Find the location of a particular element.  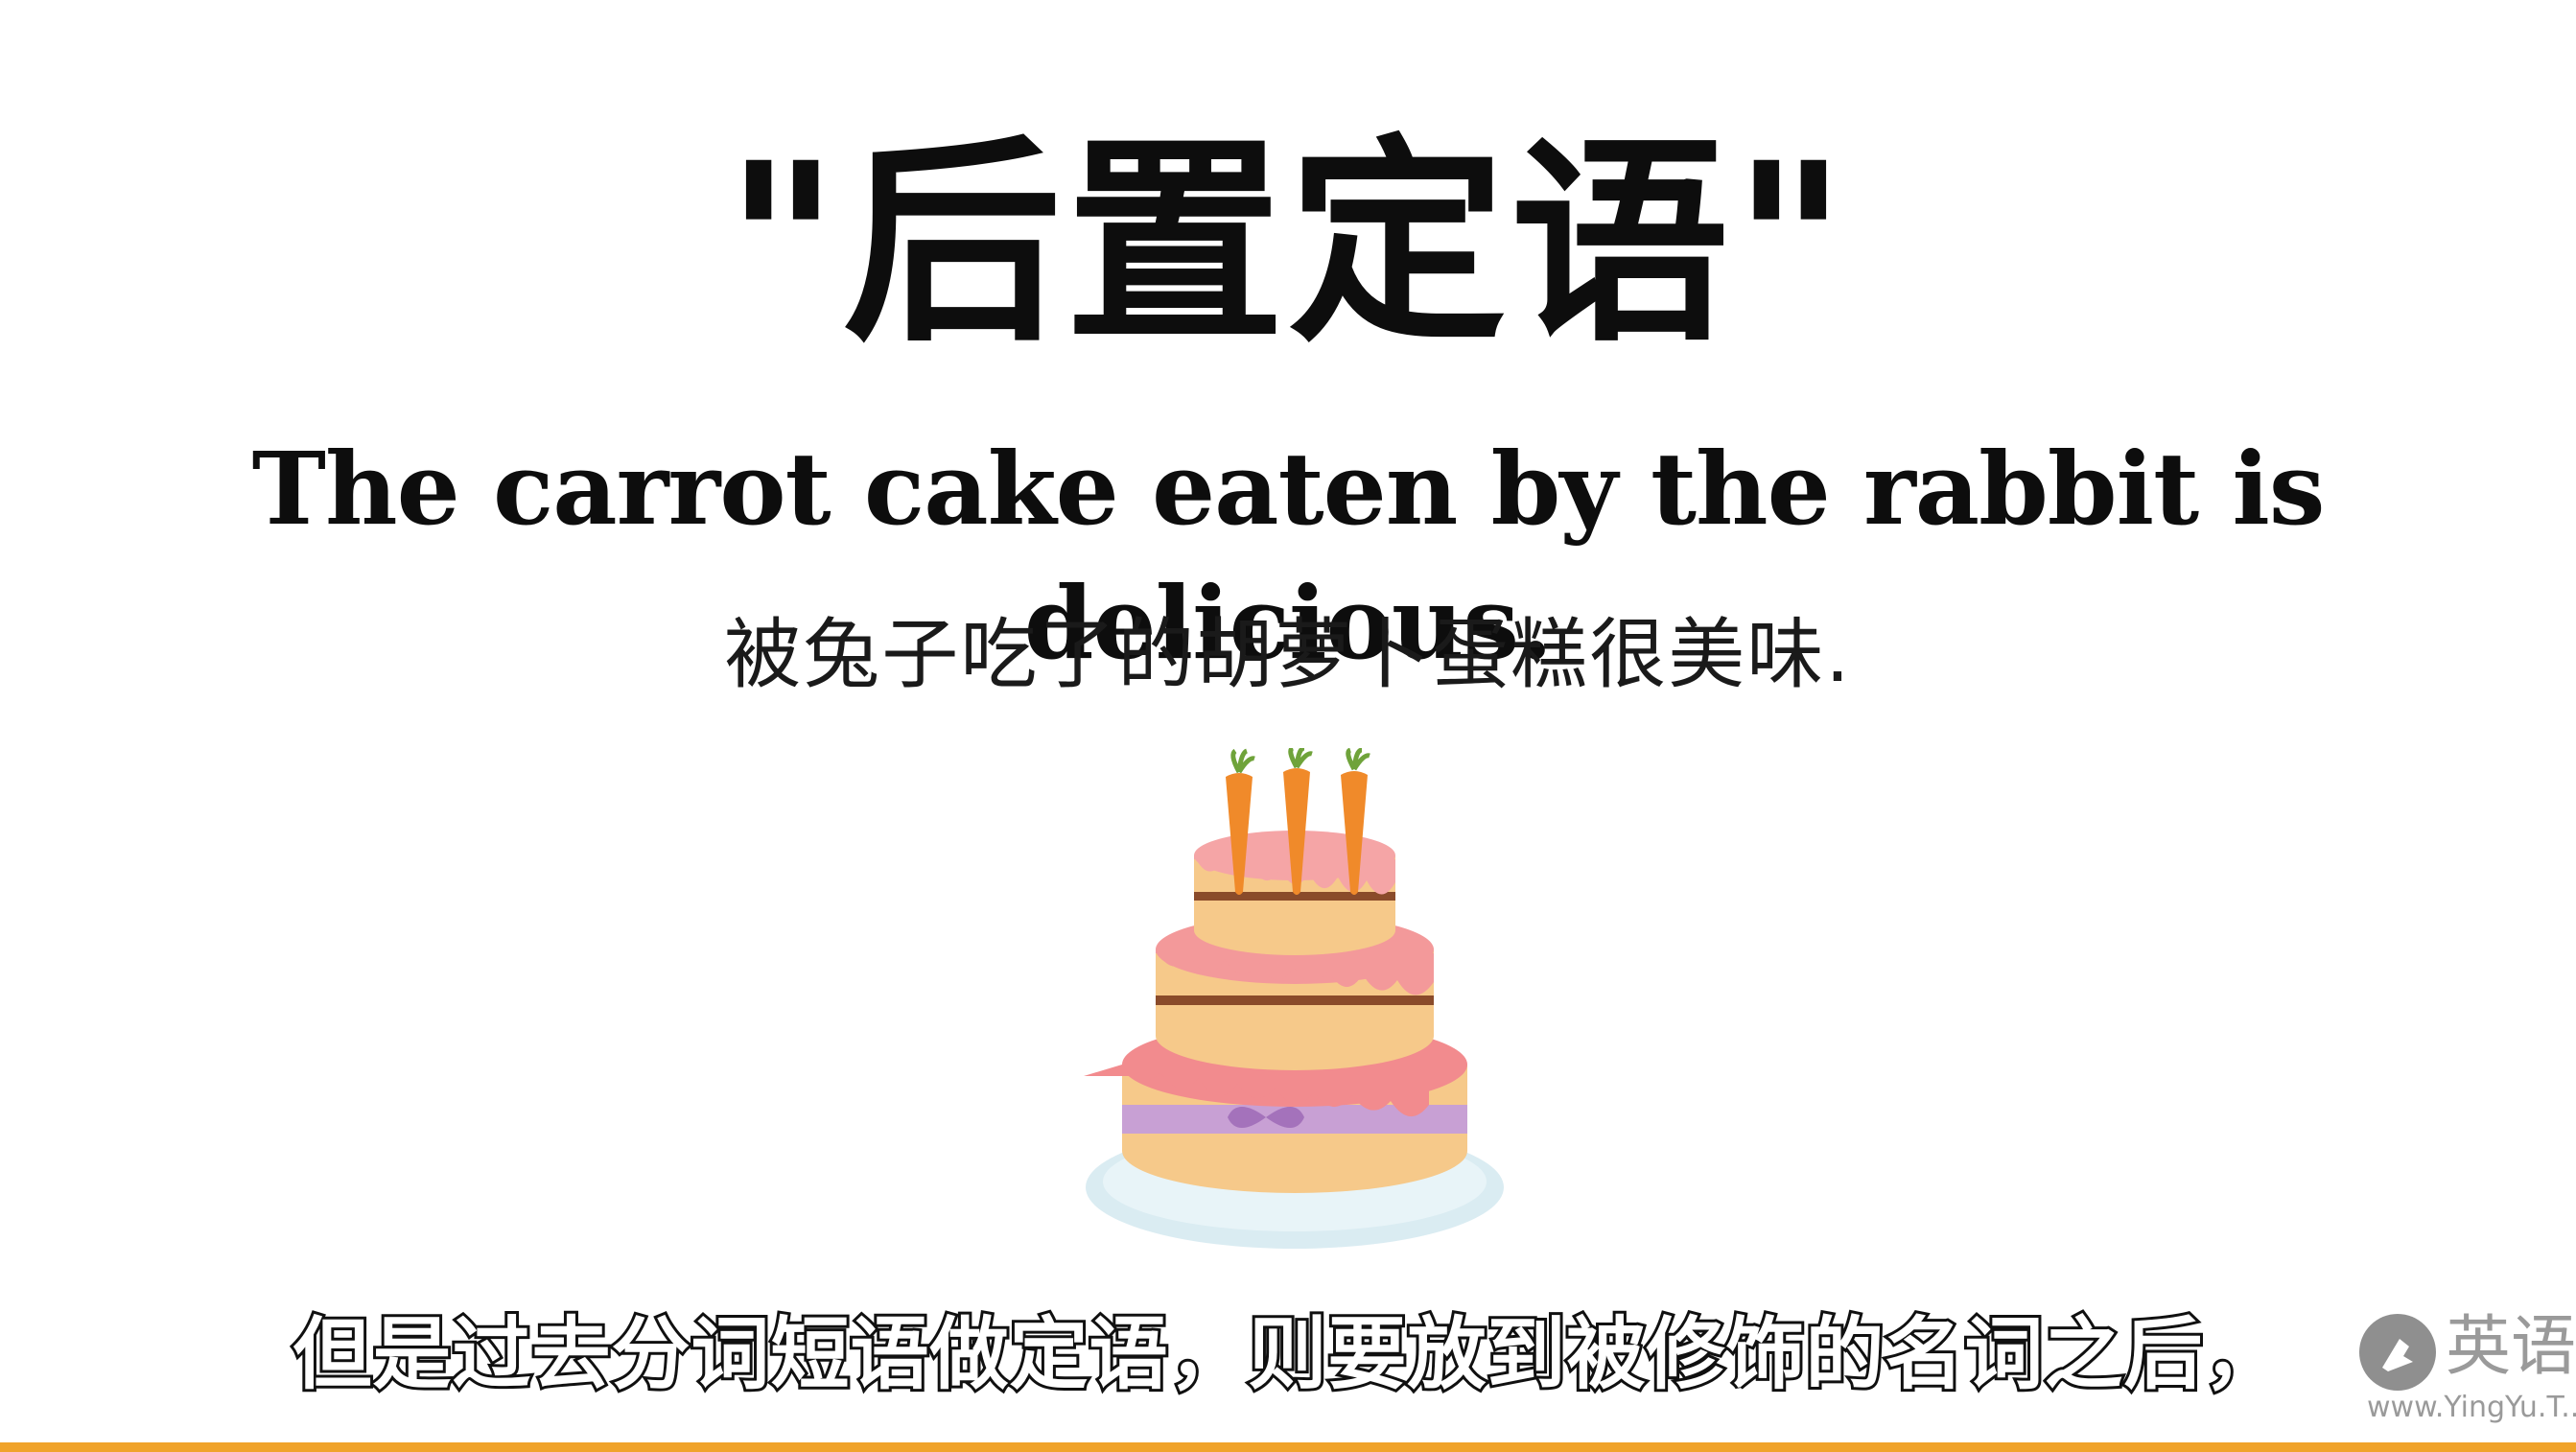

video-subtitle: 但是过去分词短语做定语，则要放到被修饰的名词之后， is located at coordinates (1287, 1354).